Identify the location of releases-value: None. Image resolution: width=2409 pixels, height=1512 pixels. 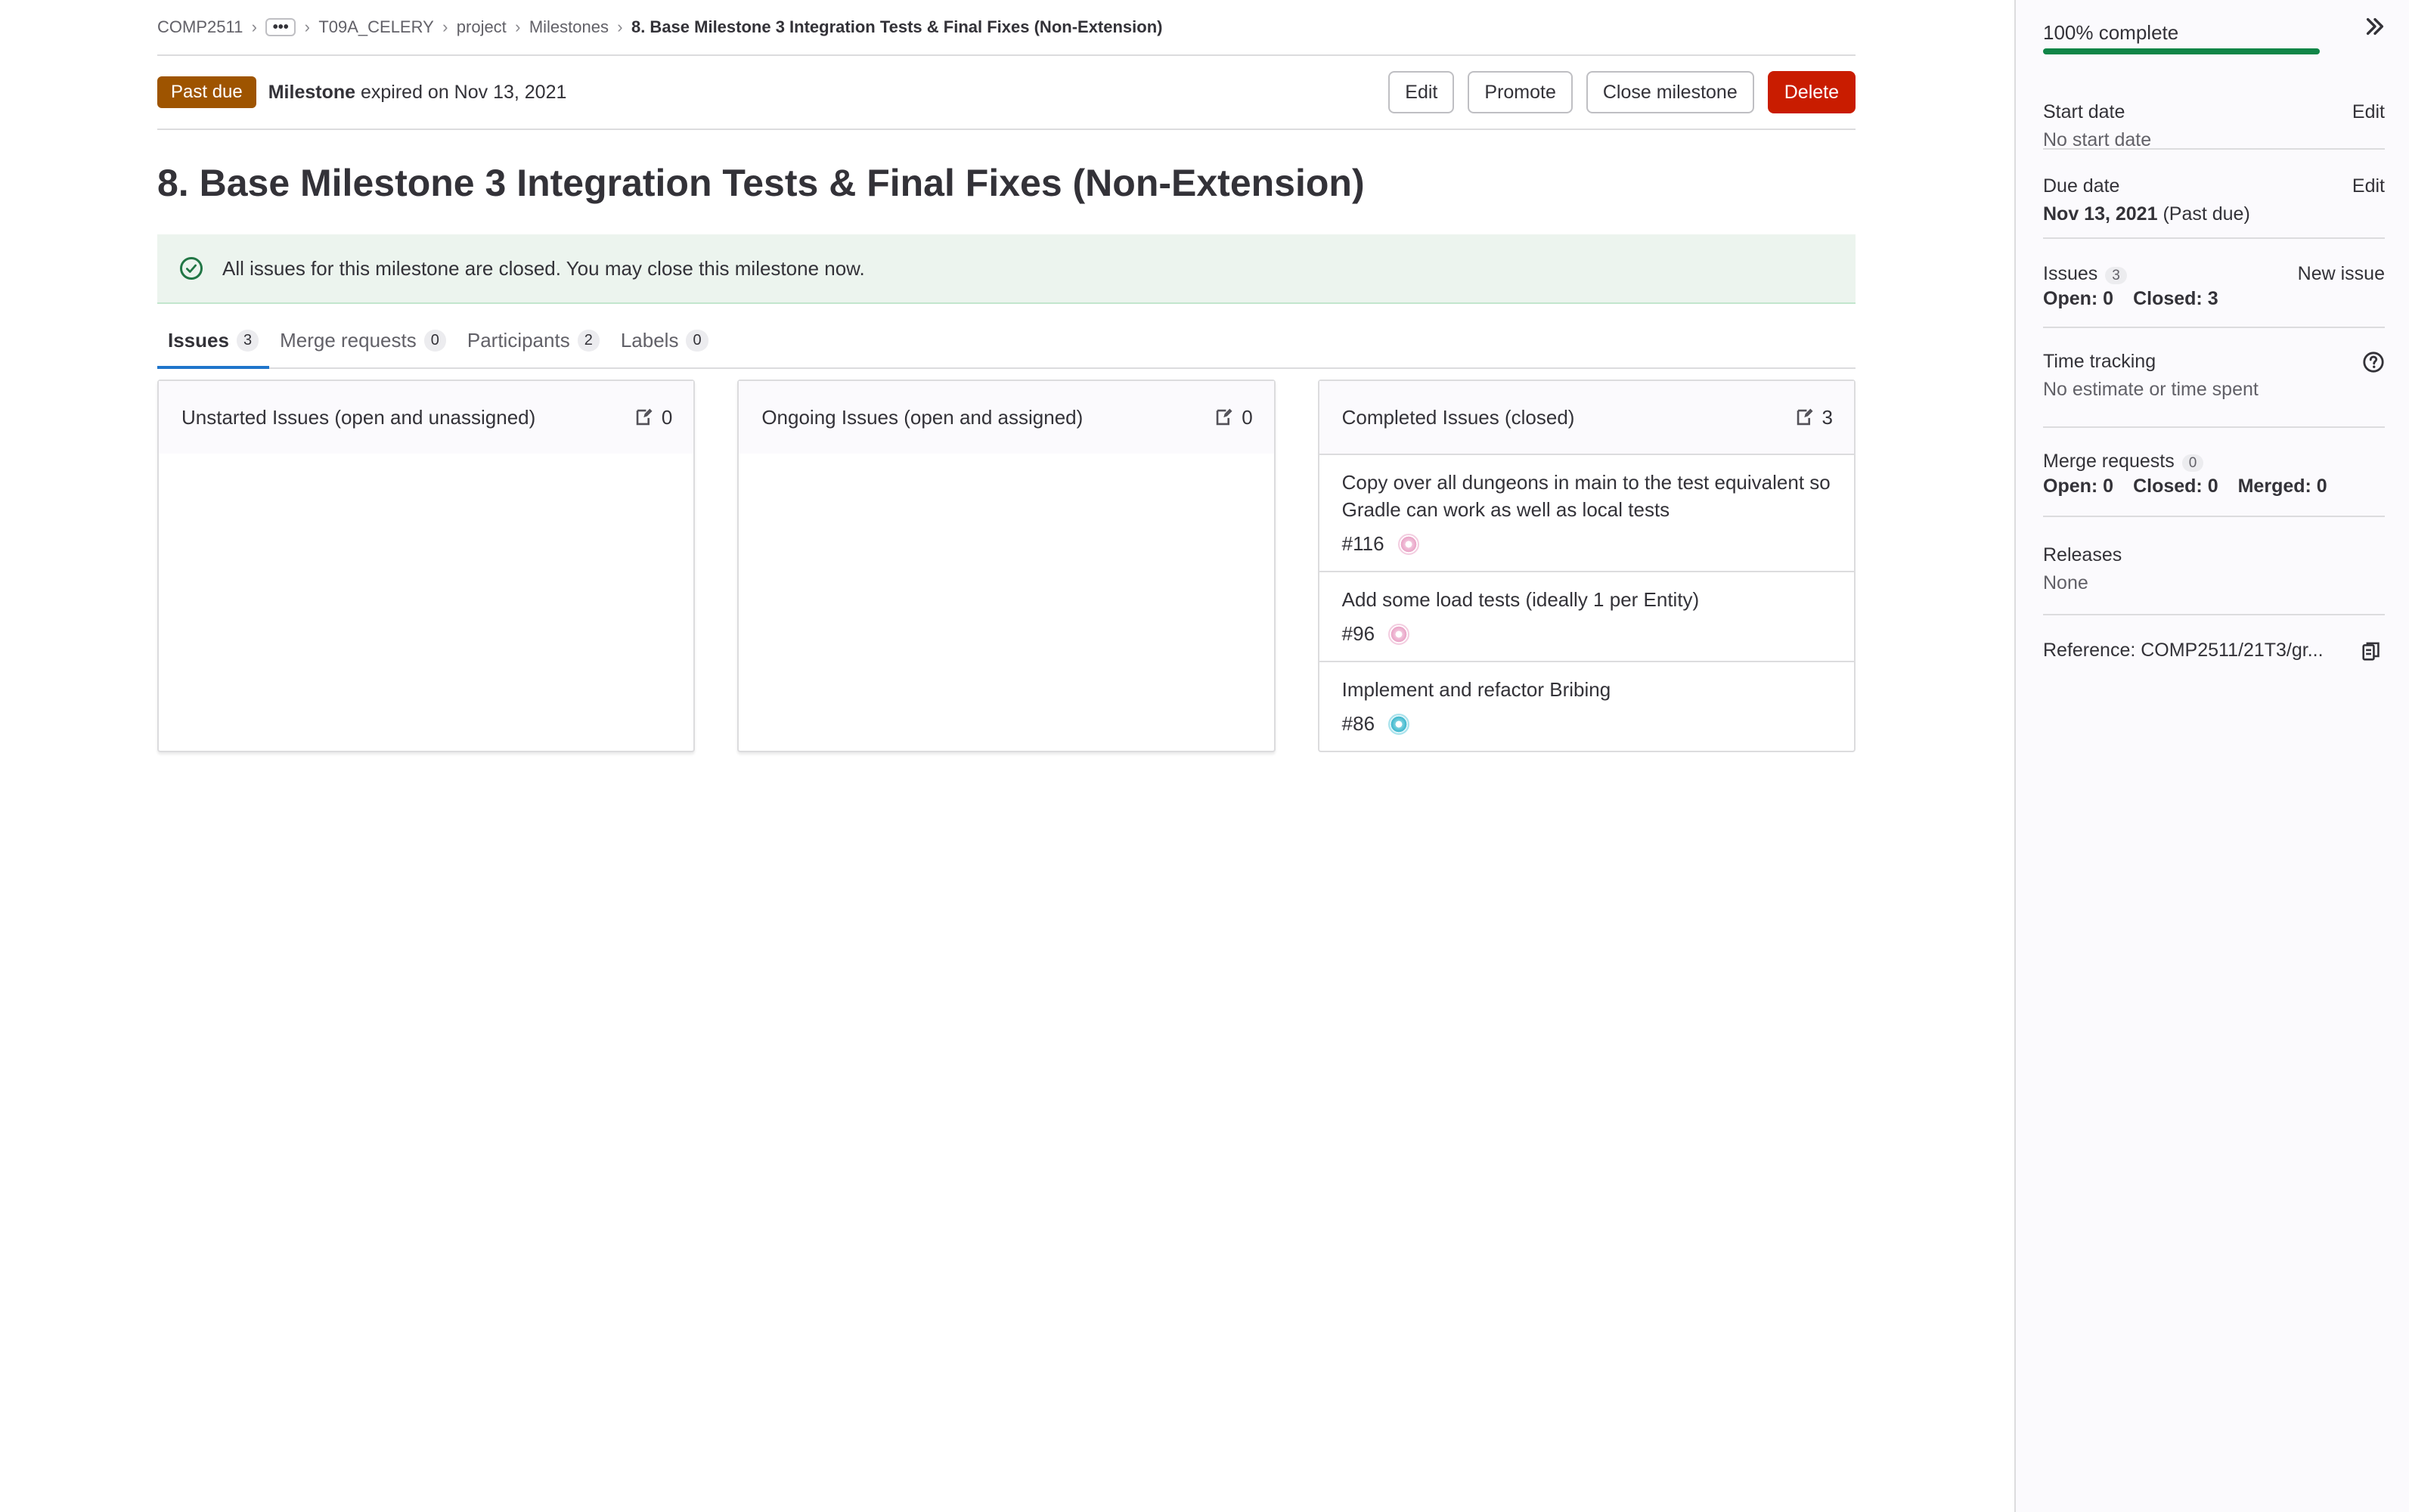
(2065, 583).